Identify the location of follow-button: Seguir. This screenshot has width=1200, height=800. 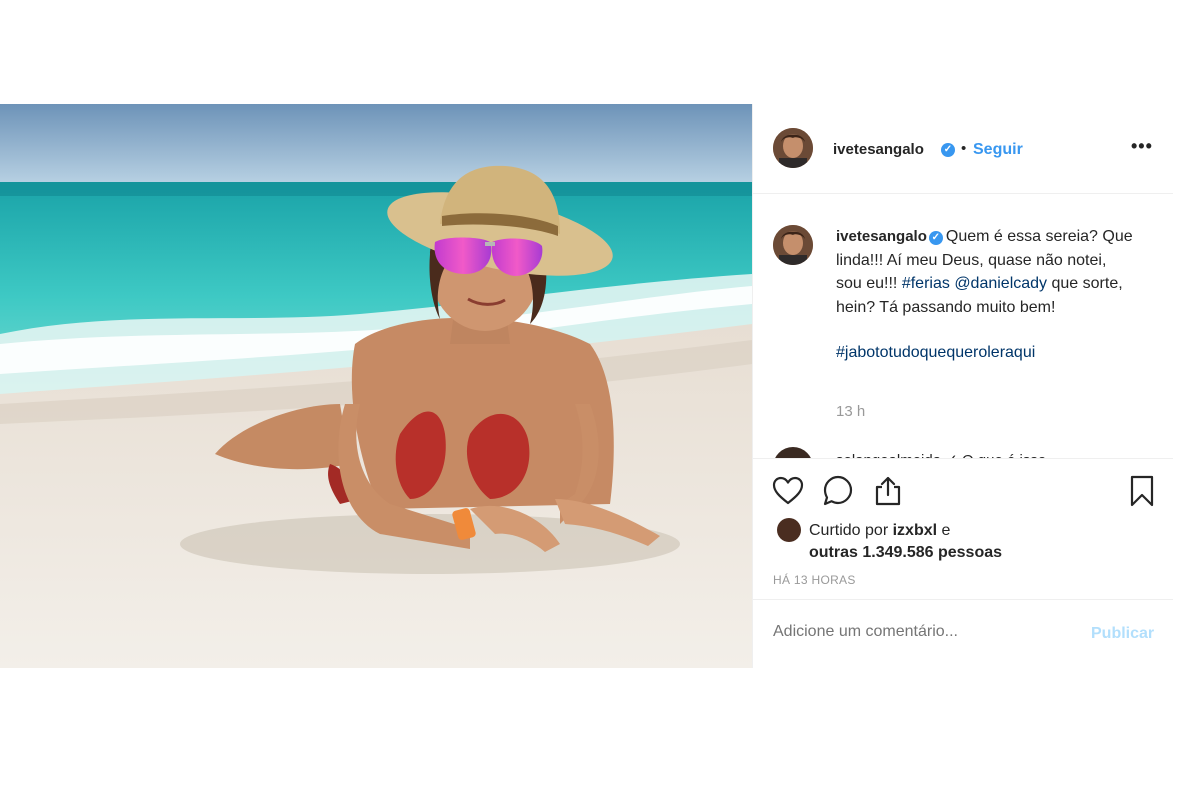
(998, 150).